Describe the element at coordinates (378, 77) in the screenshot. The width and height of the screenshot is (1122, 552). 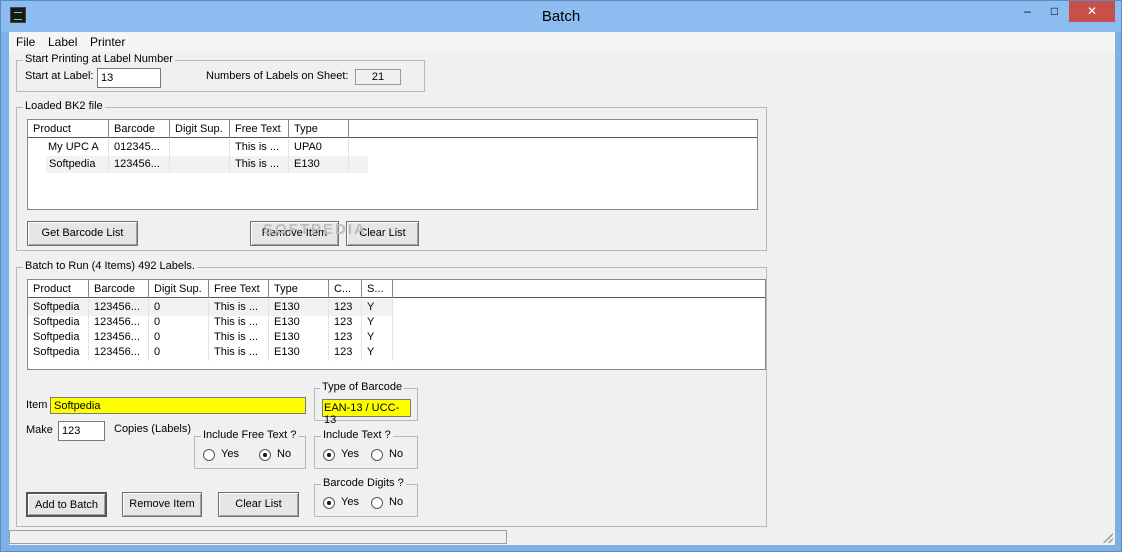
I see `num-labels-value: 21` at that location.